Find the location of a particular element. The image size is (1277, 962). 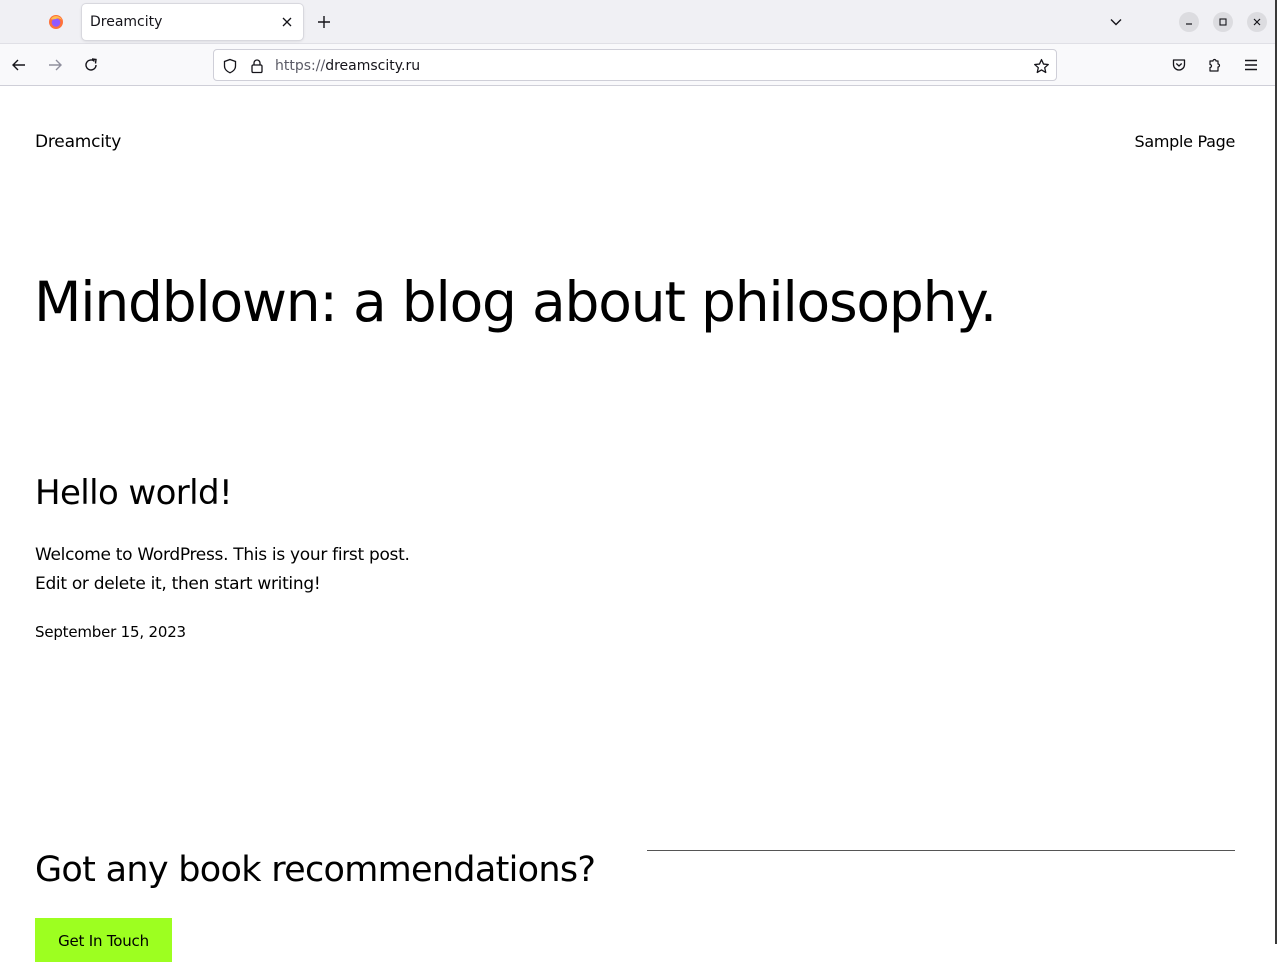

tab-dreamcity: Dreamcity is located at coordinates (192, 22).